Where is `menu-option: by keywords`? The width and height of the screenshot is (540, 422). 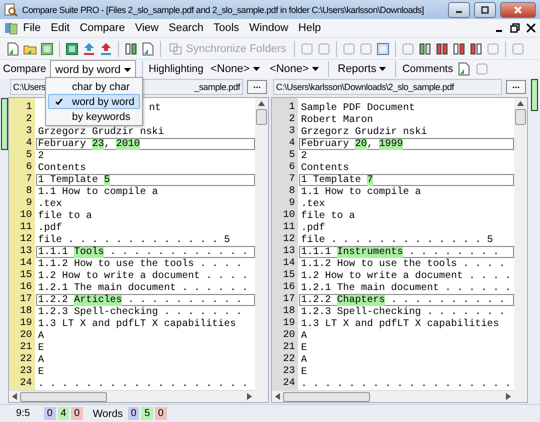
menu-option: by keywords is located at coordinates (94, 116).